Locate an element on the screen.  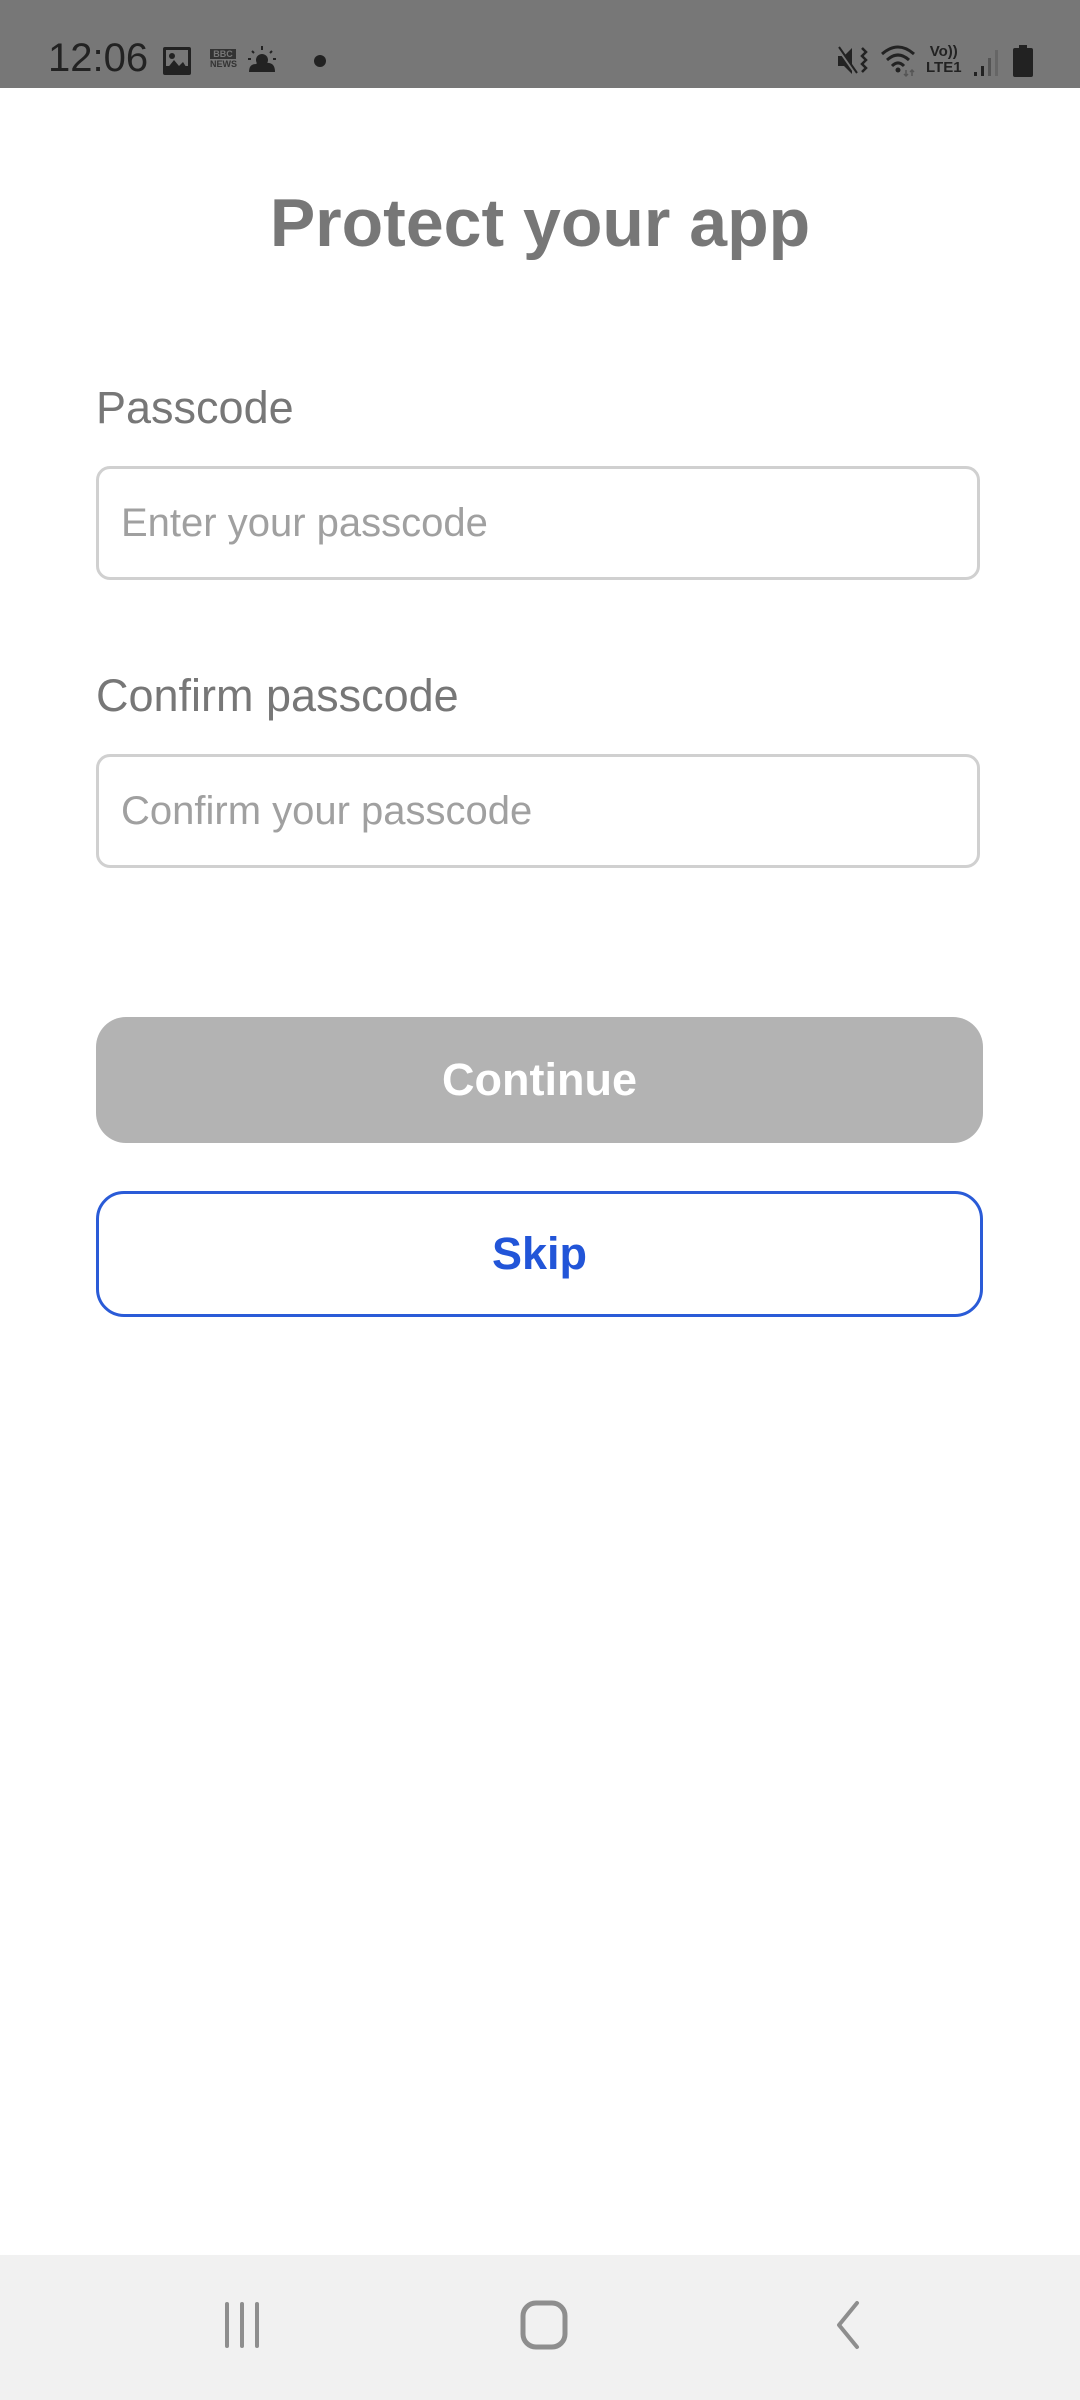
system-nav-bar is located at coordinates (540, 2327).